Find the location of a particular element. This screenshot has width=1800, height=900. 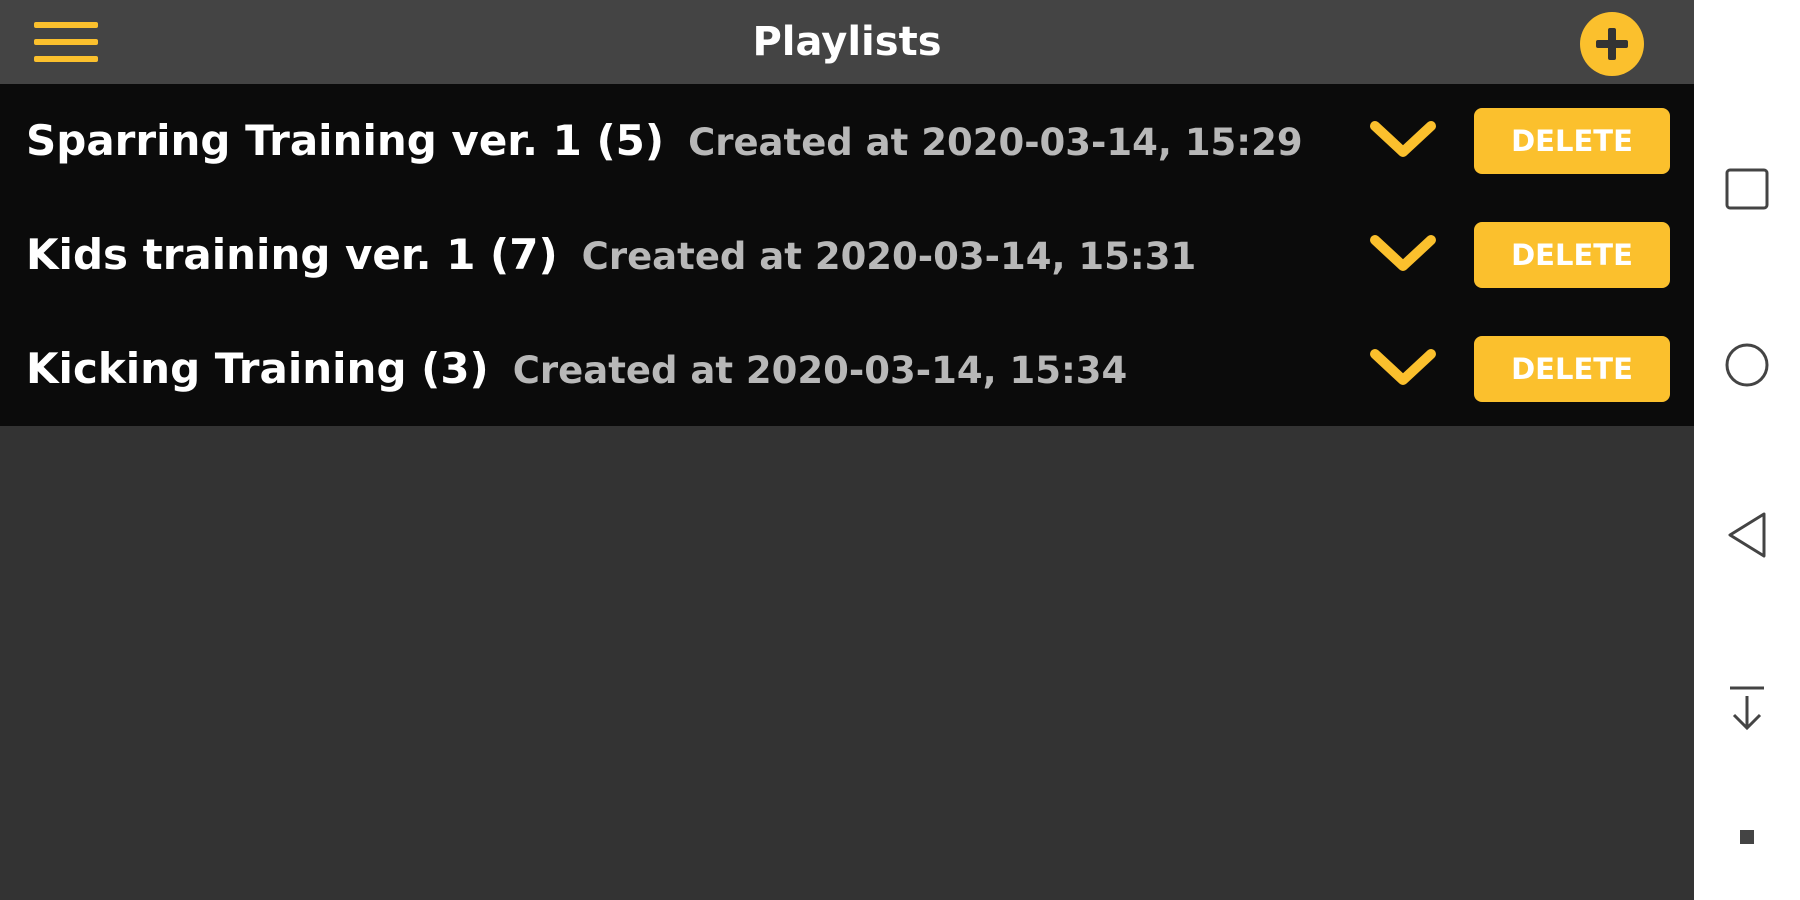

system-navigation-bar is located at coordinates (1747, 450).